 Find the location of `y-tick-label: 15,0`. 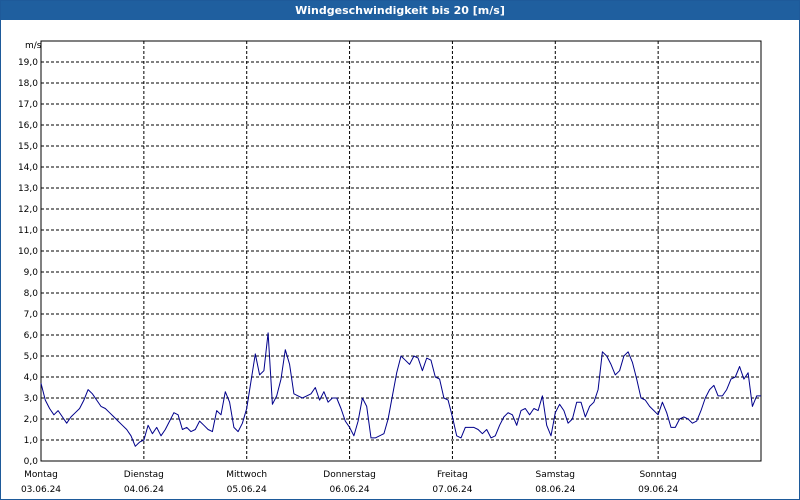

y-tick-label: 15,0 is located at coordinates (28, 147).